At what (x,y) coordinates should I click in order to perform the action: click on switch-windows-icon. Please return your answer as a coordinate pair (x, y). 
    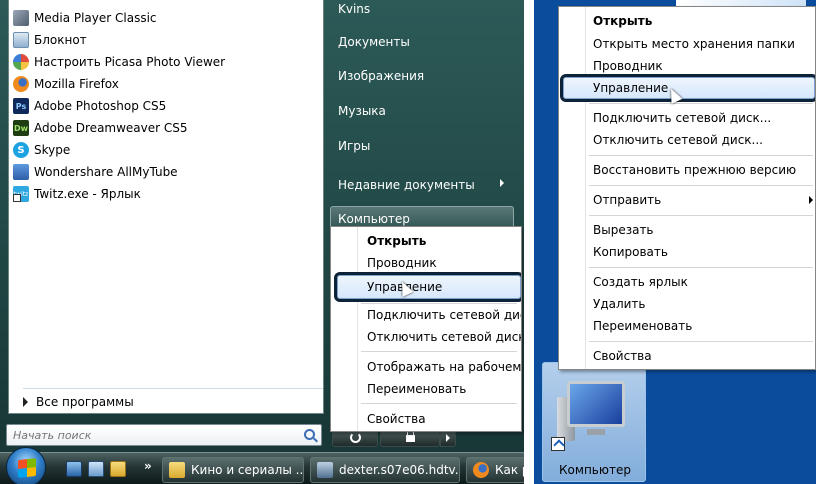
    Looking at the image, I should click on (96, 469).